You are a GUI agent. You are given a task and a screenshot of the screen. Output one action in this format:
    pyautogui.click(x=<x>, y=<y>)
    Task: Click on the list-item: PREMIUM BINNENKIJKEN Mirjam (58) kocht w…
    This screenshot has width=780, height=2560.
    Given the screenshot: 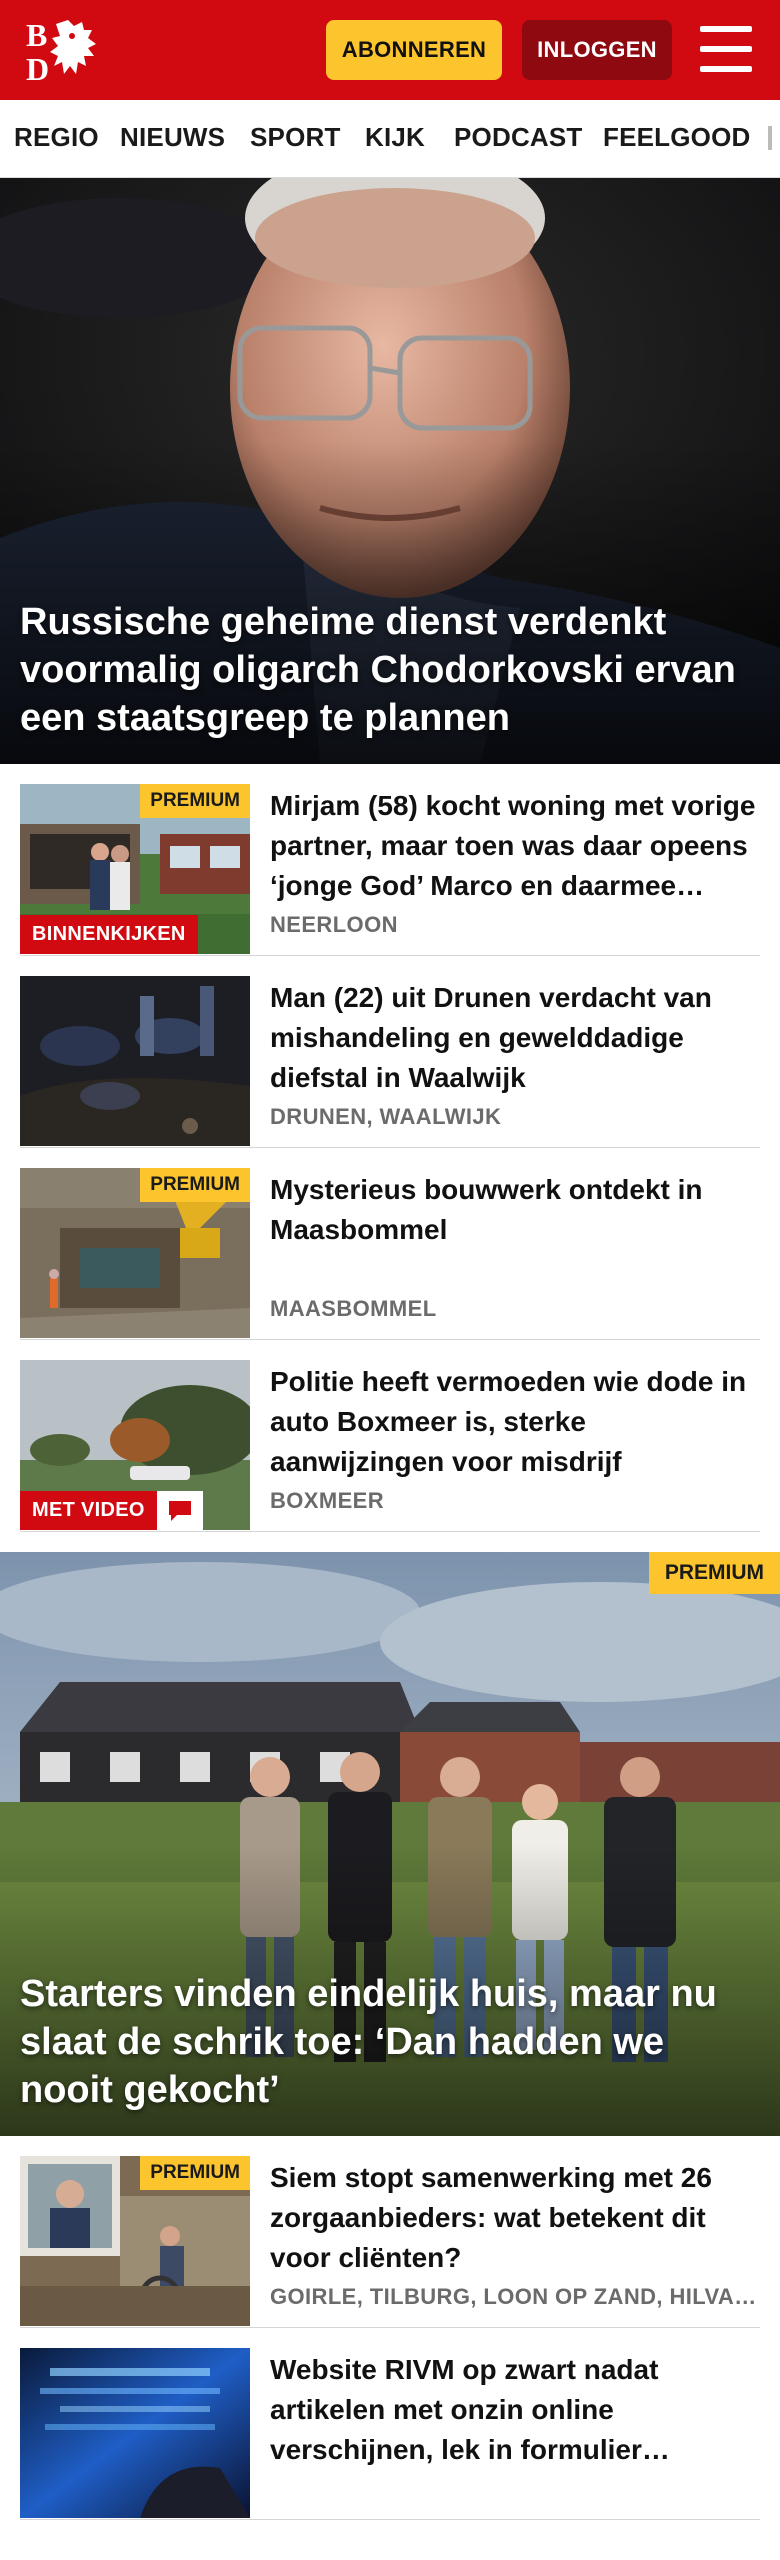 What is the action you would take?
    pyautogui.click(x=390, y=860)
    